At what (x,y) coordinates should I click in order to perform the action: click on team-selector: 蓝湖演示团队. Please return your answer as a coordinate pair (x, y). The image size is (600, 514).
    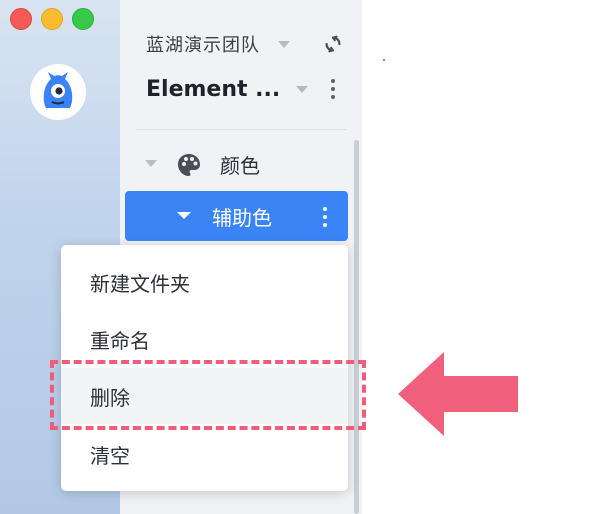
    Looking at the image, I should click on (246, 44).